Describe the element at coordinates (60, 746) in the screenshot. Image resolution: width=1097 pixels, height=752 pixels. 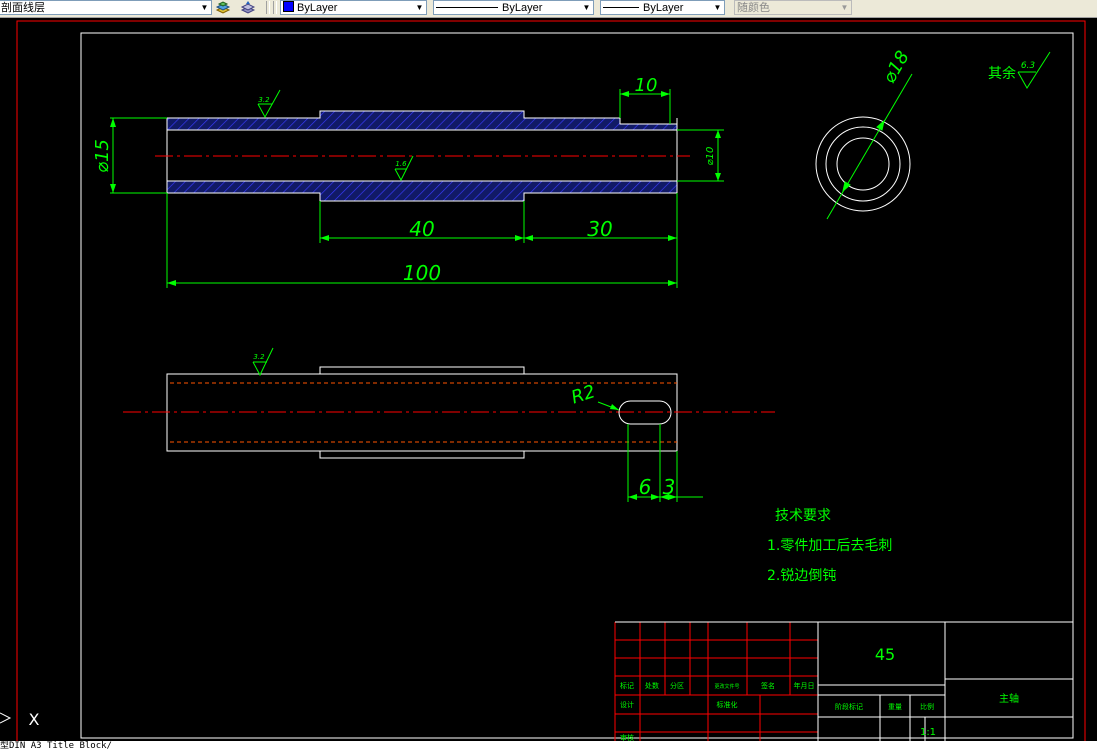
I see `command-text: DIN A3 Title Block/` at that location.